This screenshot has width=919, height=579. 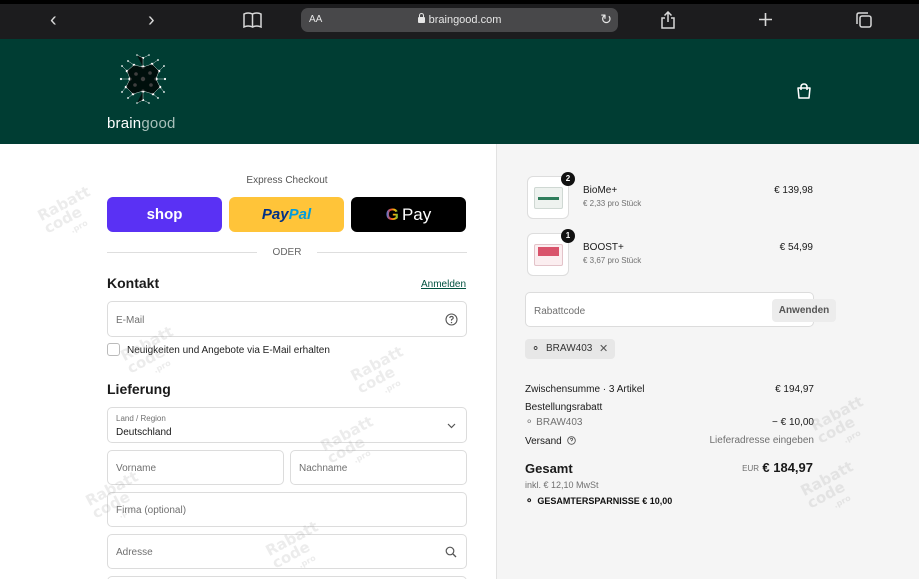 I want to click on product-name: BOOST+, so click(x=603, y=247).